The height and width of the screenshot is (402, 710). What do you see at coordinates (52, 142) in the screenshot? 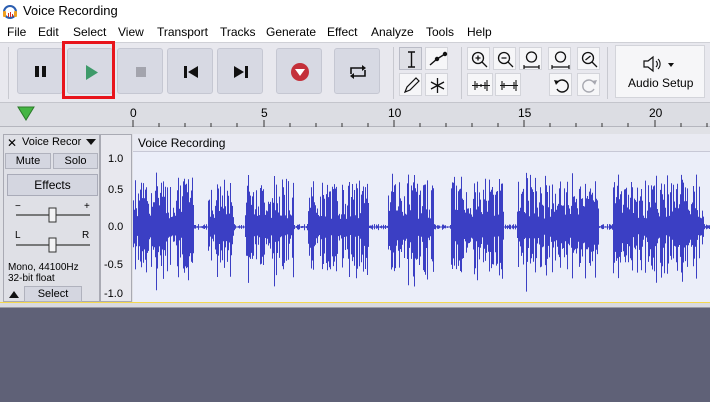
I see `track-name: Voice Recor` at bounding box center [52, 142].